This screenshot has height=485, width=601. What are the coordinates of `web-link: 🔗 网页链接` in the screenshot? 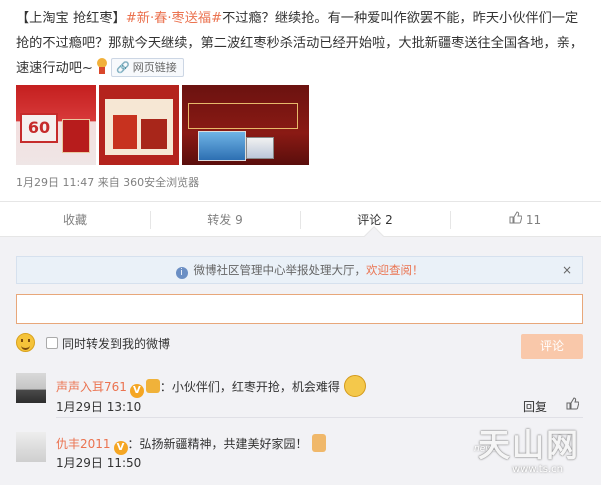 It's located at (147, 67).